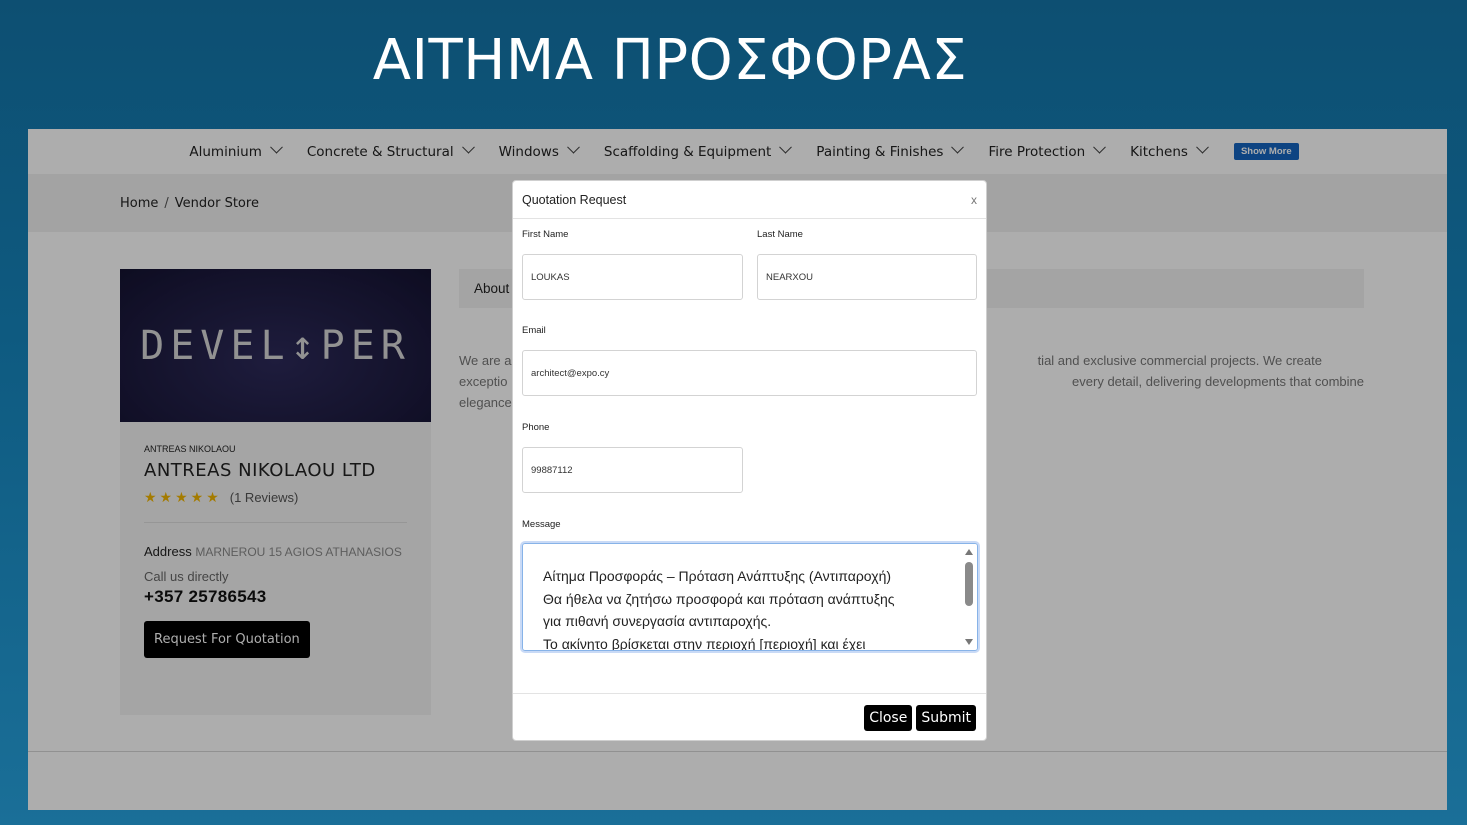 The width and height of the screenshot is (1467, 825). I want to click on scroll-up-arrow-icon, so click(969, 552).